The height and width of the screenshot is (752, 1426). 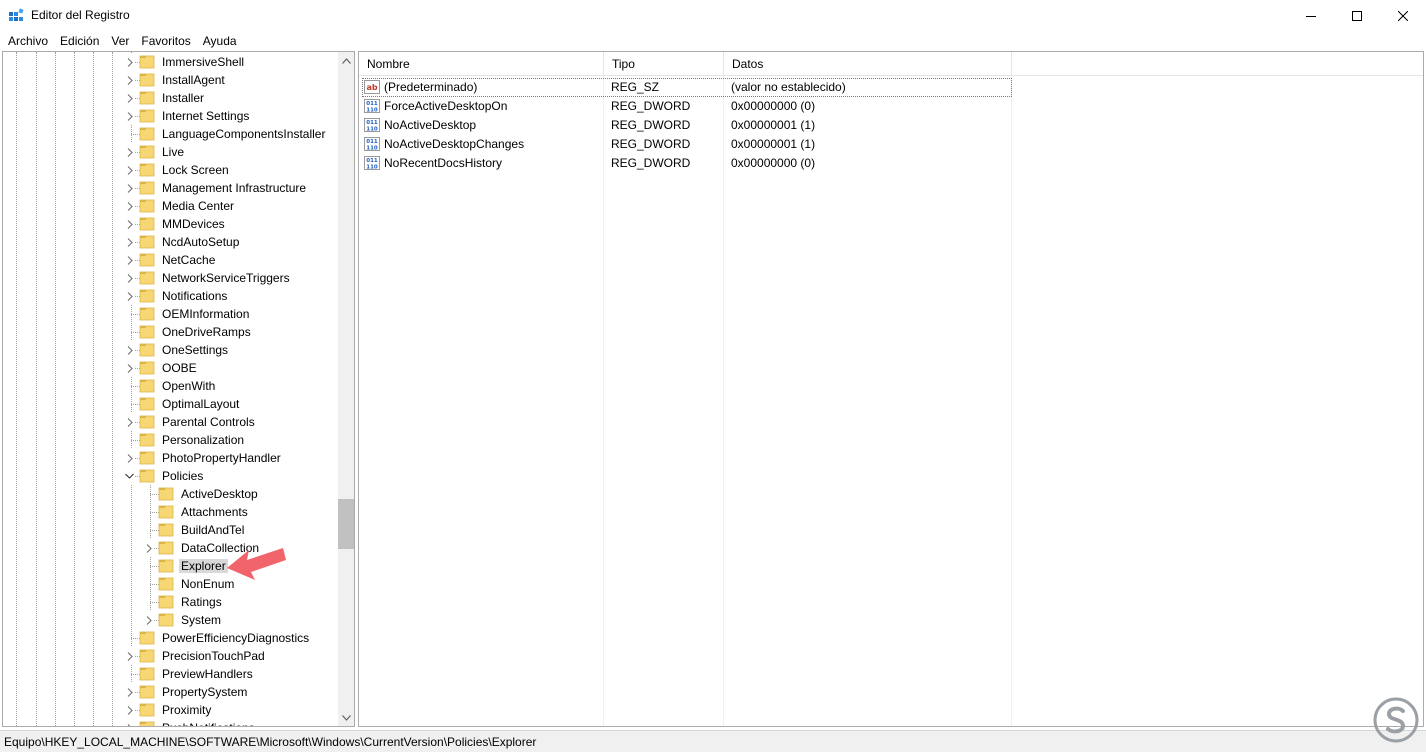 I want to click on tree-node-nonenum: NonEnum, so click(x=170, y=584).